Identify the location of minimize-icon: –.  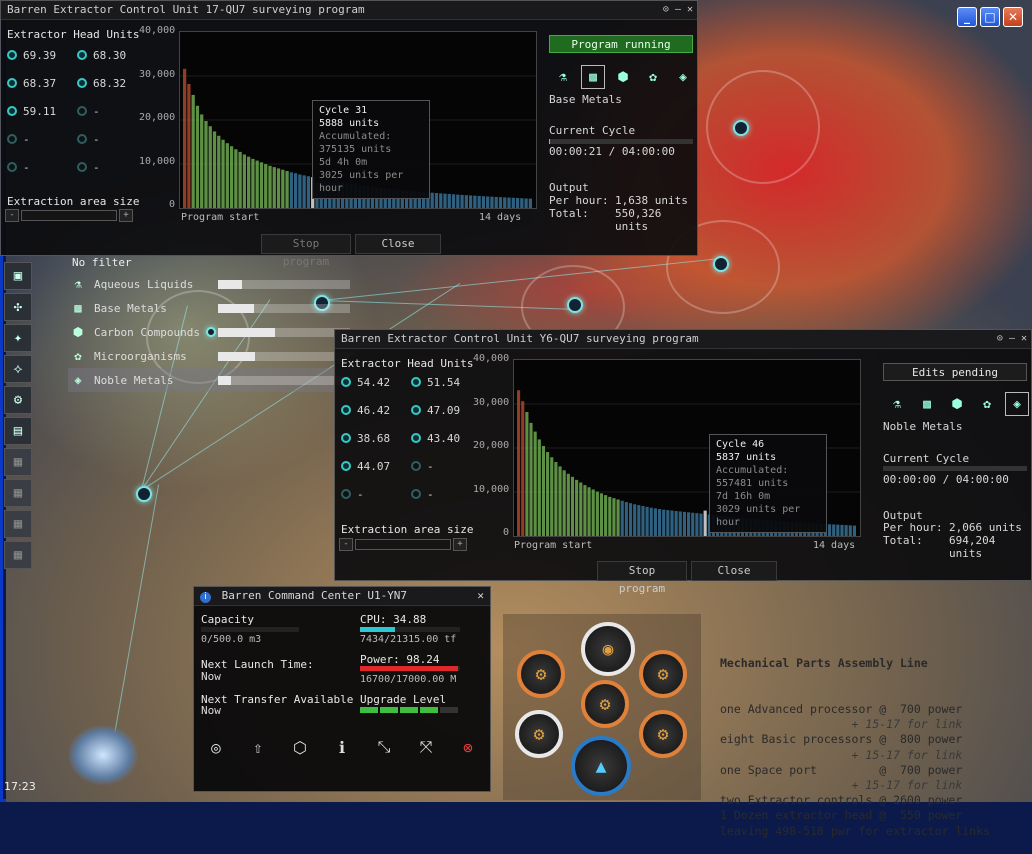
(1012, 339).